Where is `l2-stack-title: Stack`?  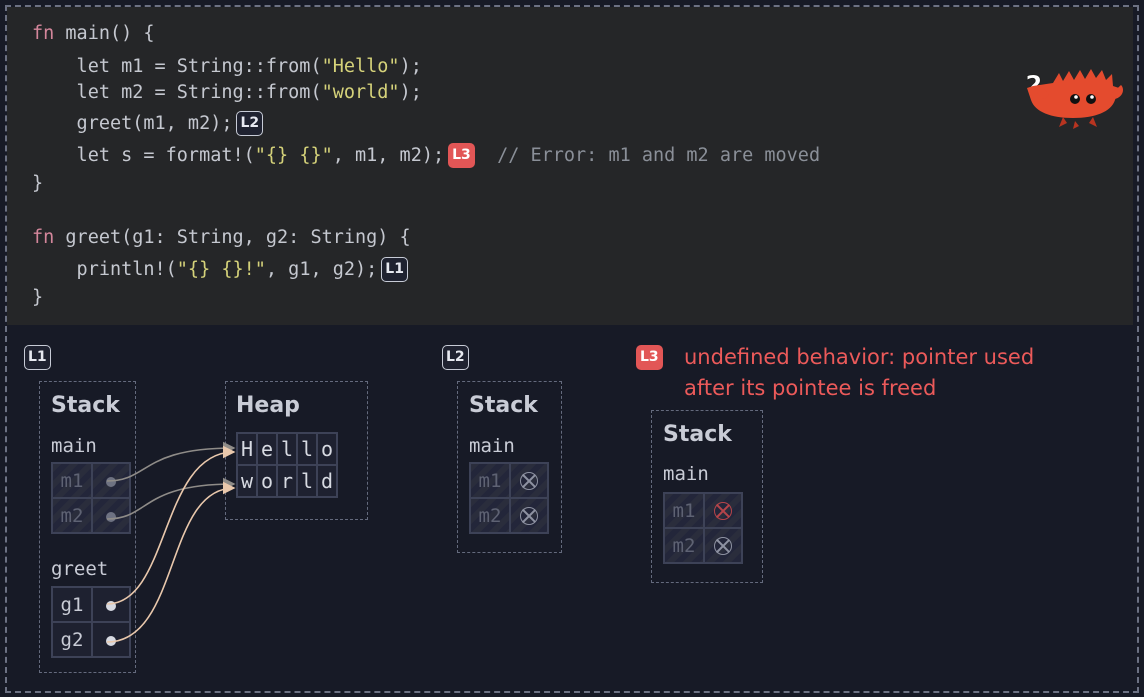 l2-stack-title: Stack is located at coordinates (503, 405).